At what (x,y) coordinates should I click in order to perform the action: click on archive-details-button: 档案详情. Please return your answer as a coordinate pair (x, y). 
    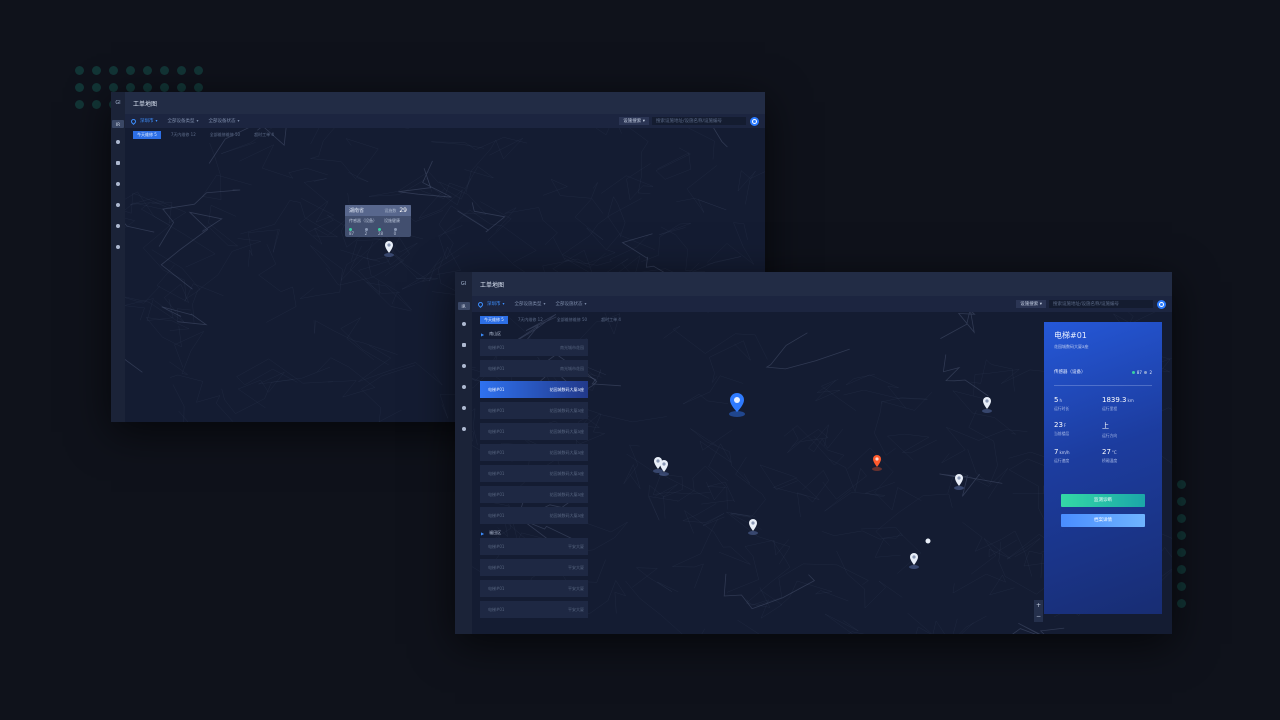
    Looking at the image, I should click on (1103, 520).